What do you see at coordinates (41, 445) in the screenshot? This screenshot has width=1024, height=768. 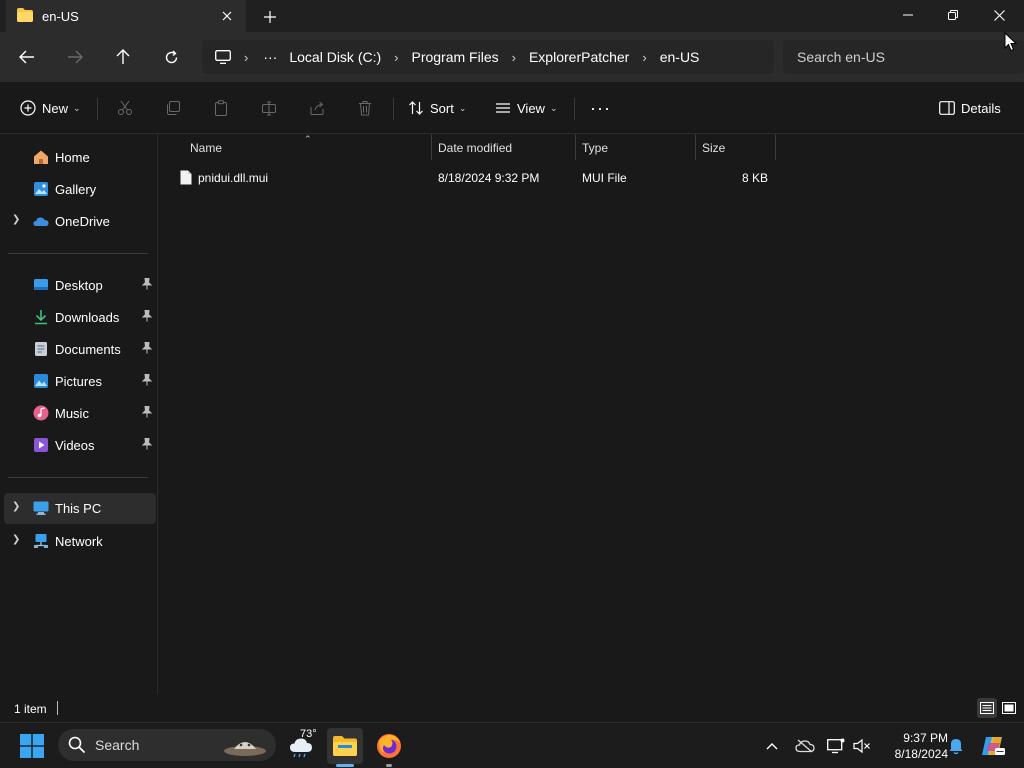 I see `videos-icon` at bounding box center [41, 445].